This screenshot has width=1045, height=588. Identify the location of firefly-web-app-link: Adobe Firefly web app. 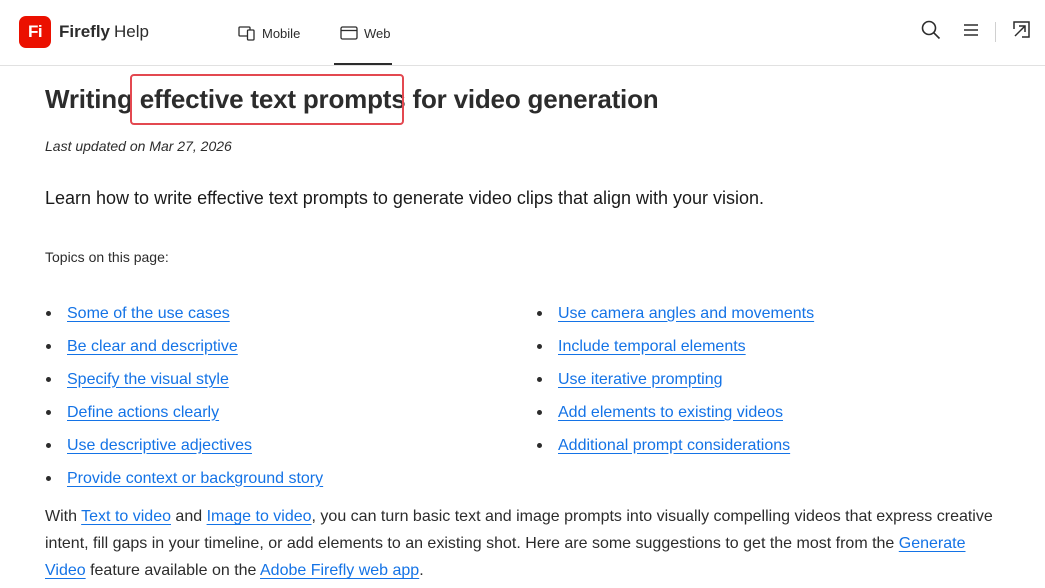
(339, 570).